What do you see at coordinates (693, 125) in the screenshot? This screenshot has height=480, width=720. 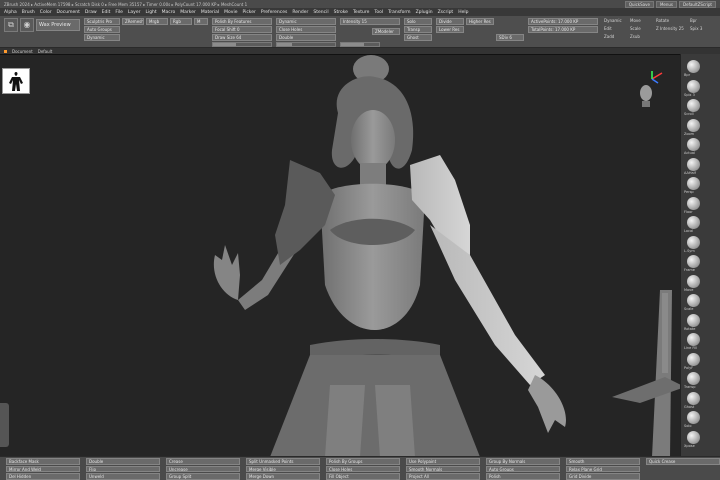 I see `view-zoom-button` at bounding box center [693, 125].